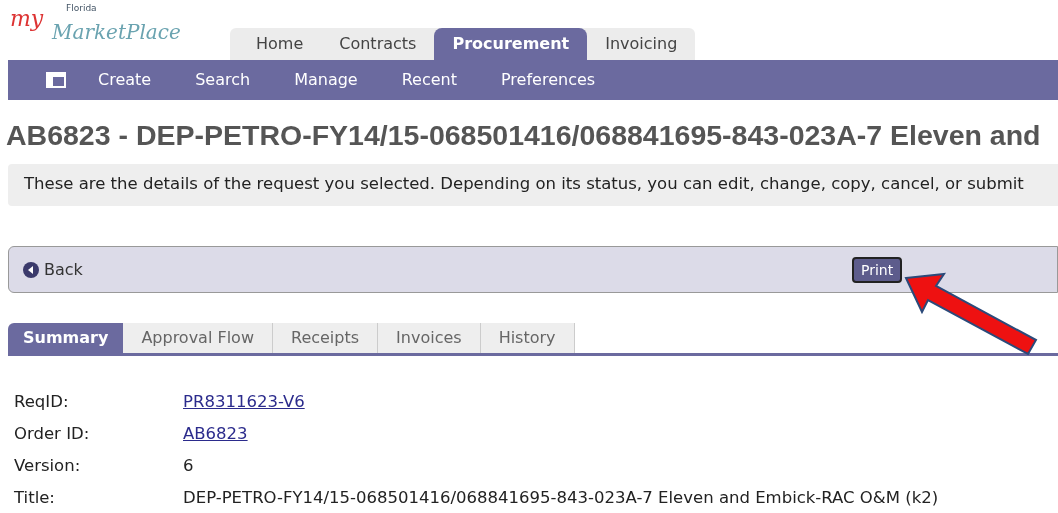  What do you see at coordinates (561, 497) in the screenshot?
I see `field-value: DEP-PETRO-FY14/15-068501416/068841695-843-023A-7 Eleven and Embick-RAC O&M (k2)` at bounding box center [561, 497].